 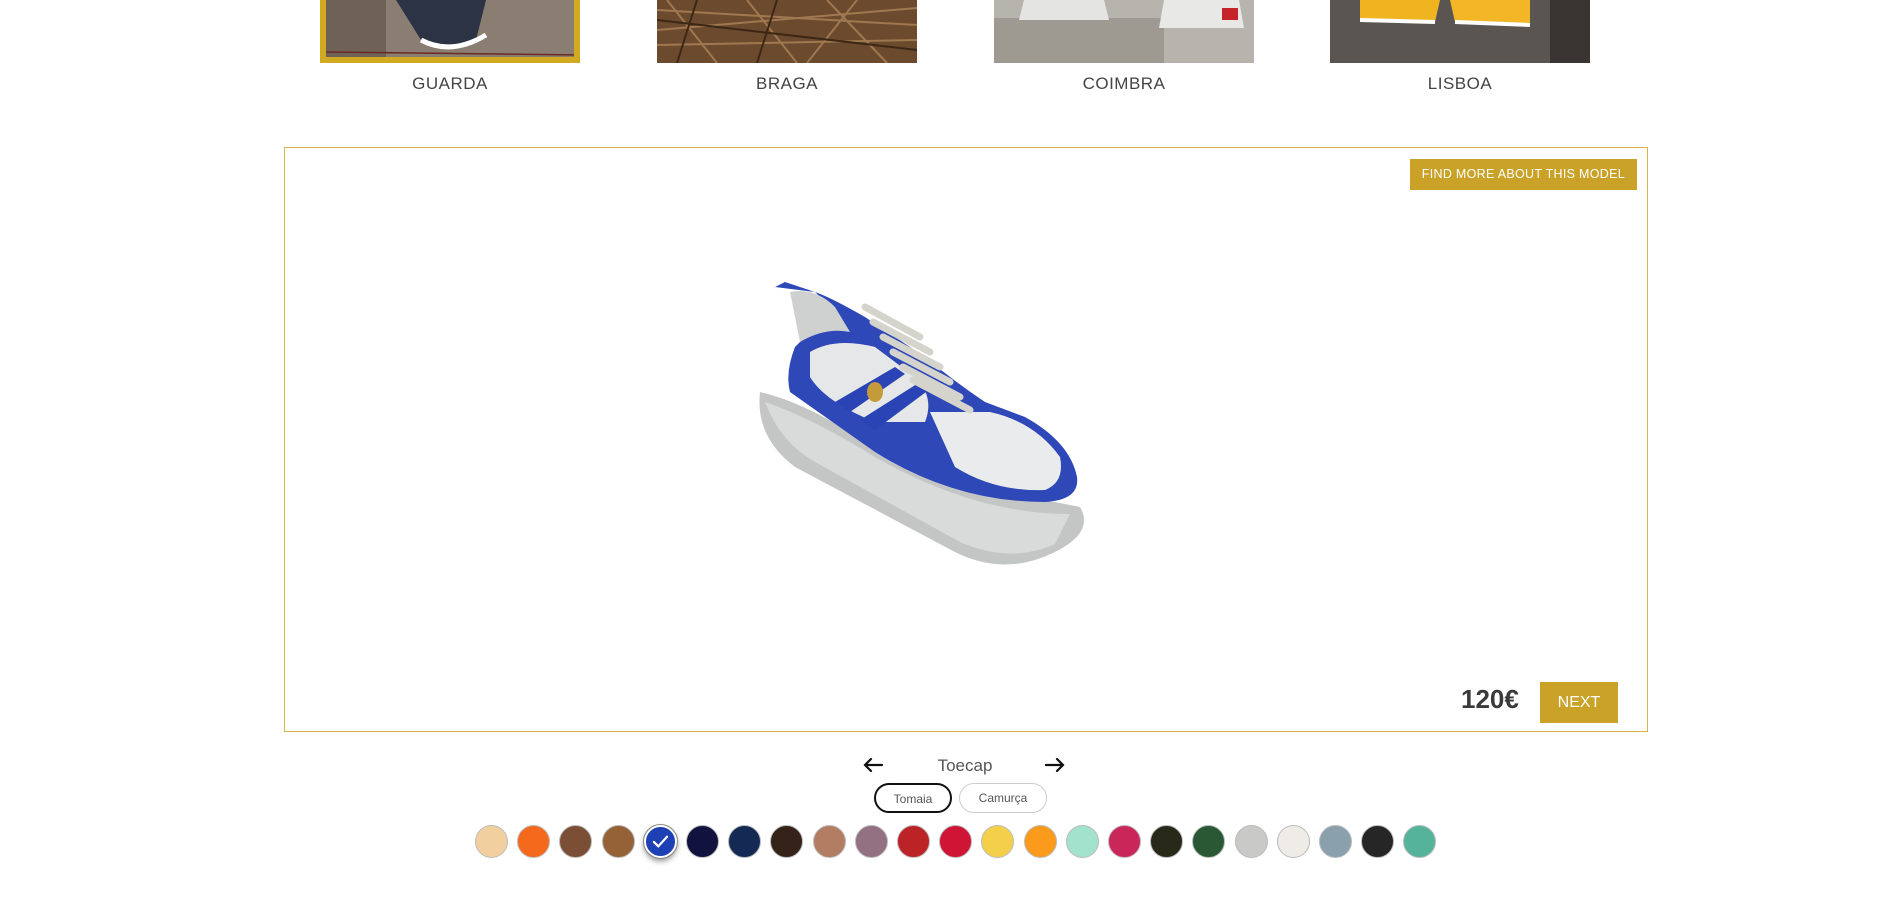 I want to click on model-name: GUARDA, so click(x=450, y=83).